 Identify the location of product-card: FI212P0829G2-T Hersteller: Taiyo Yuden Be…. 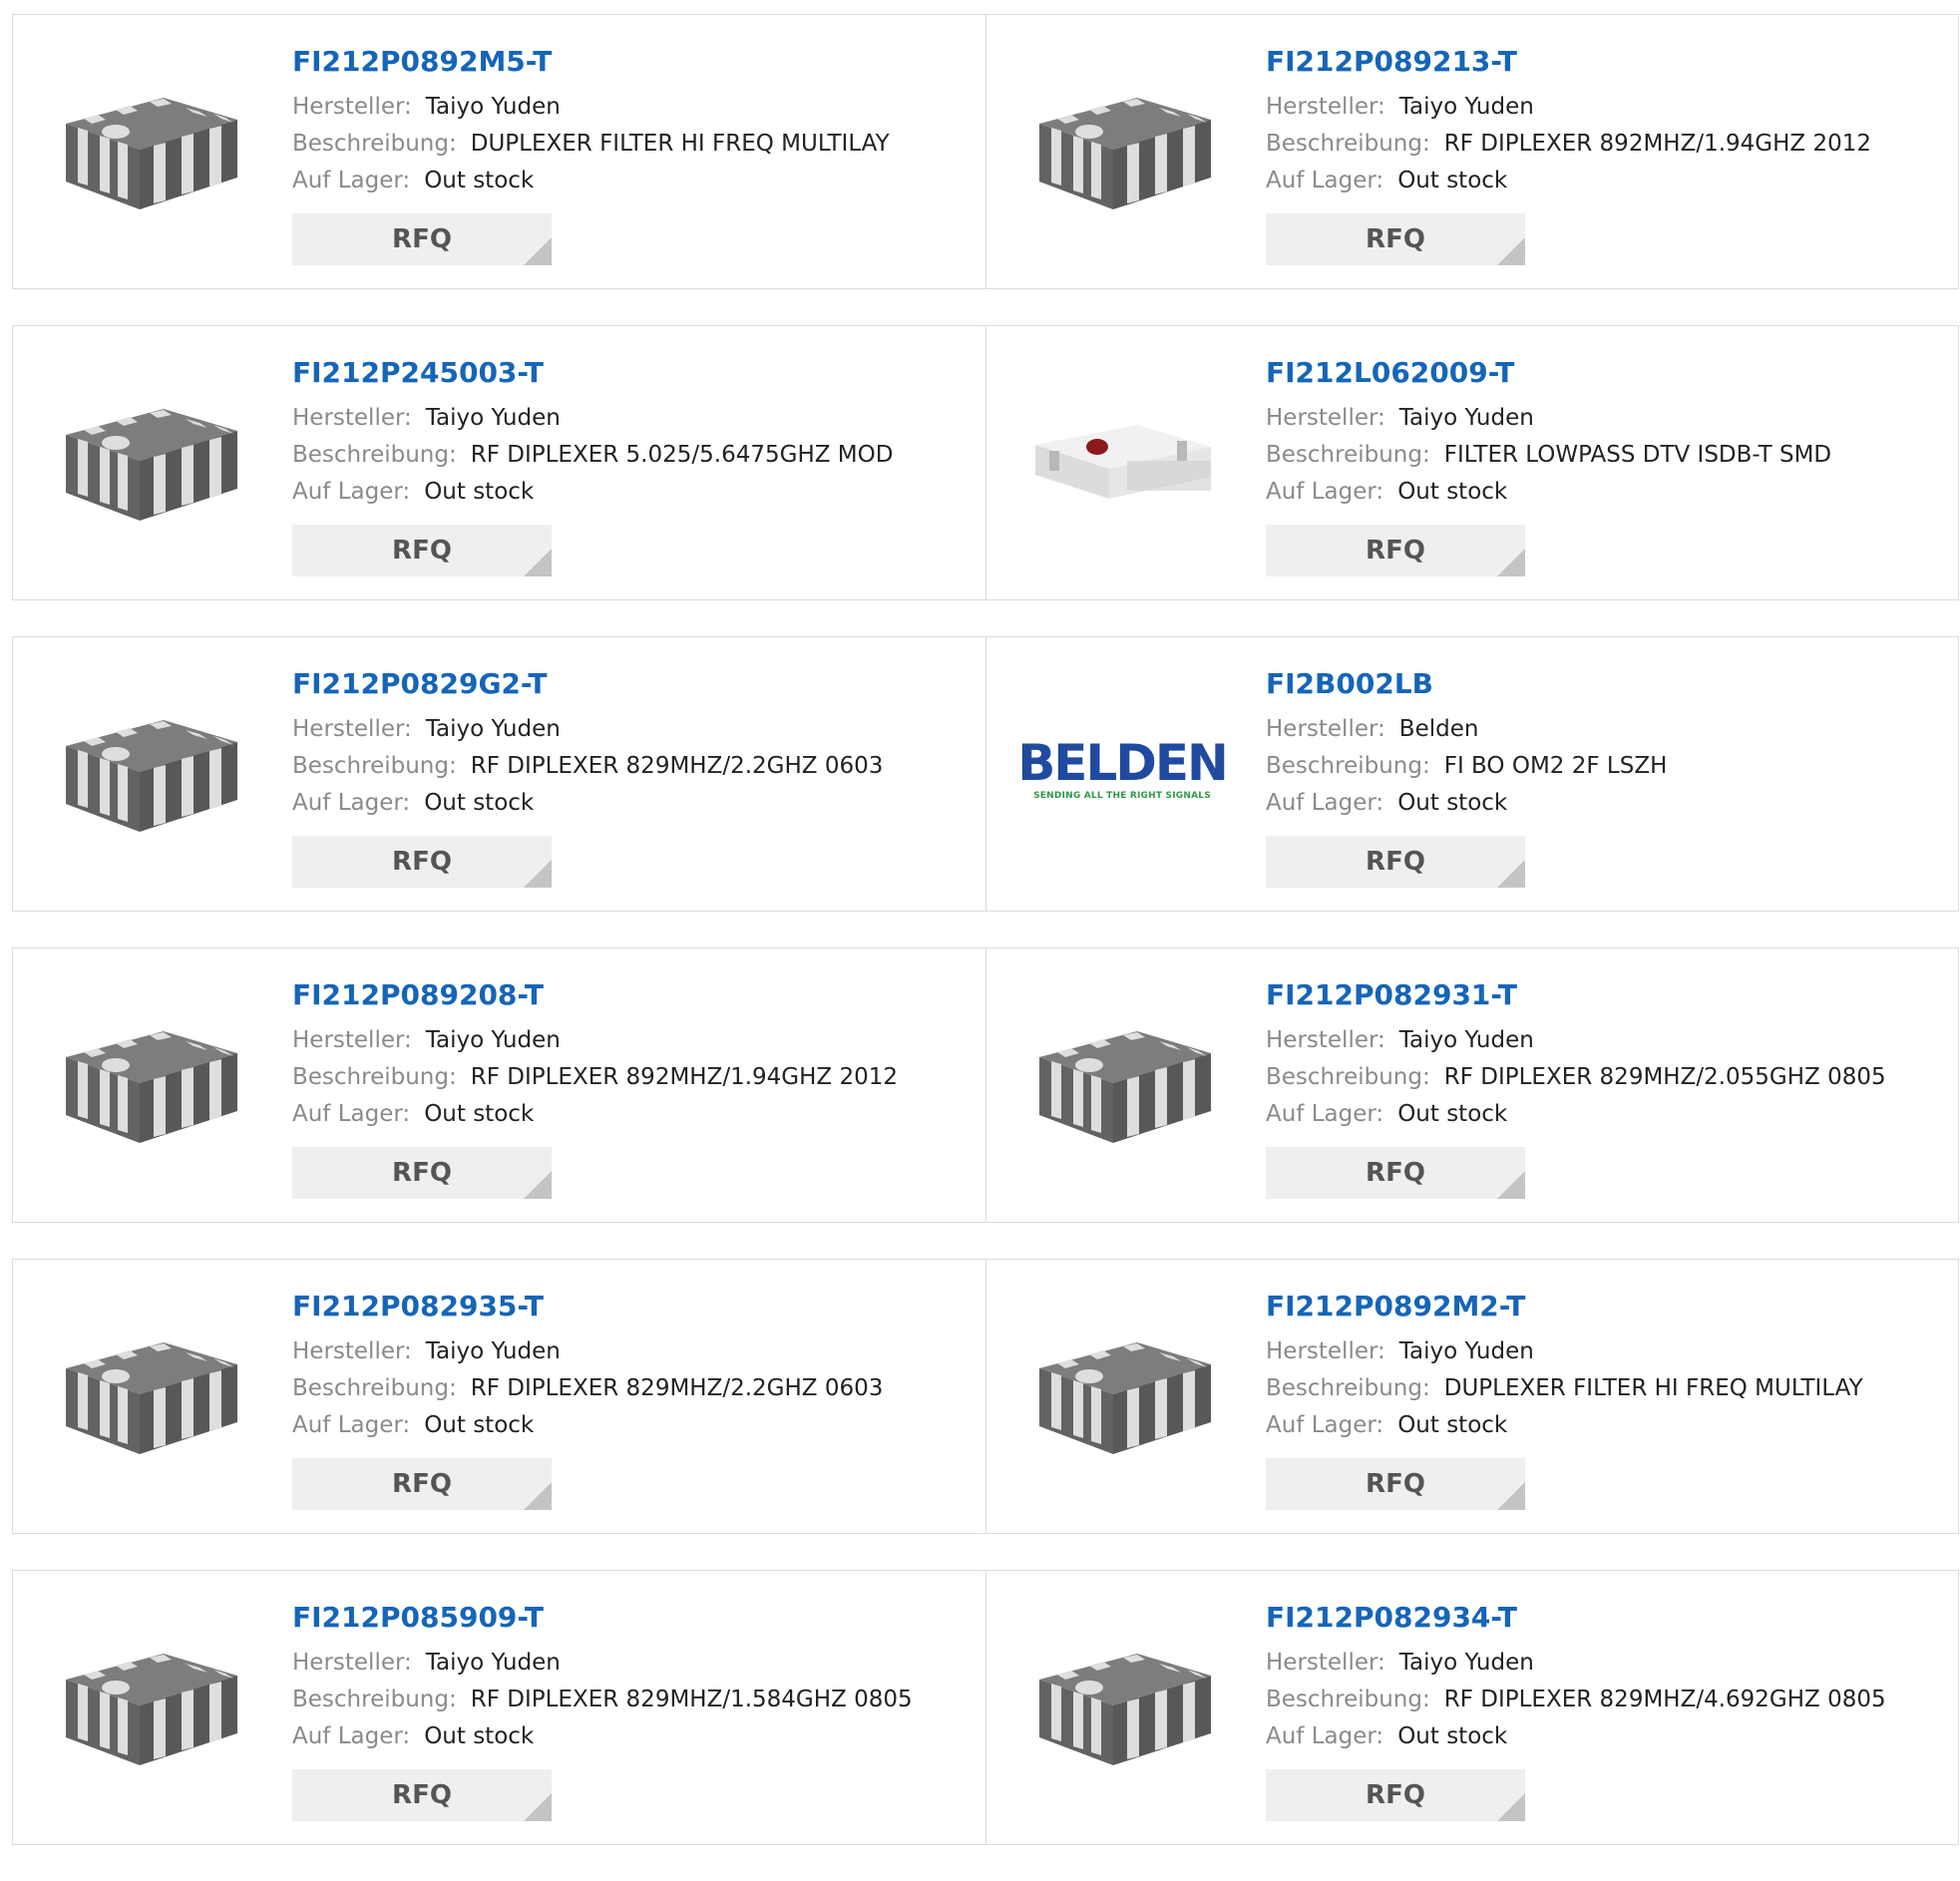
(499, 774).